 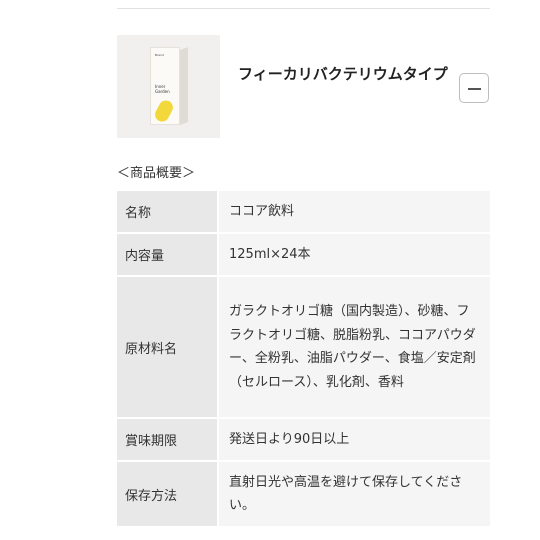 I want to click on minus-icon, so click(x=474, y=89).